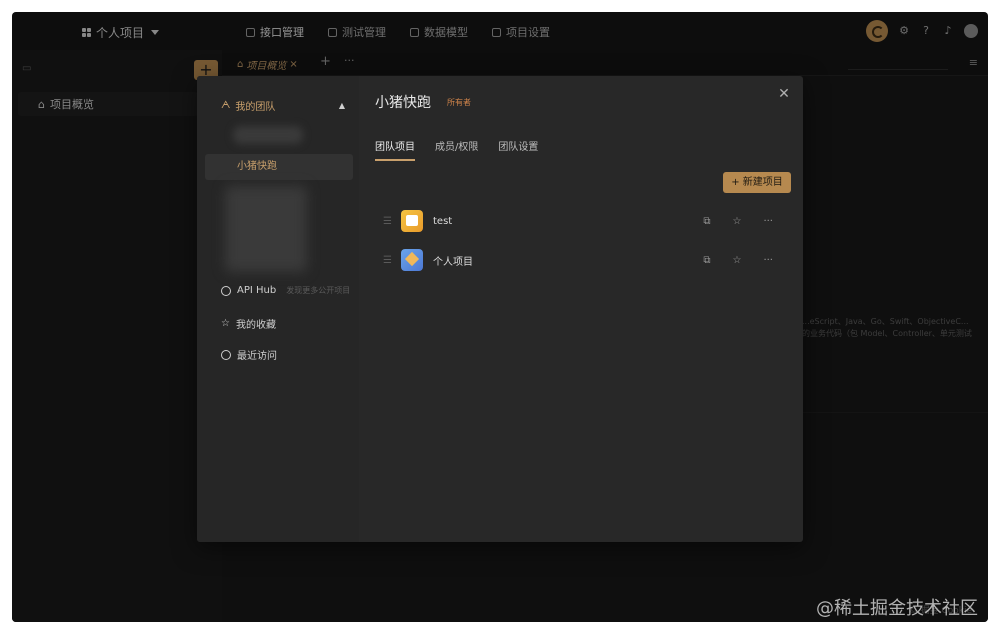  I want to click on clock-icon, so click(226, 354).